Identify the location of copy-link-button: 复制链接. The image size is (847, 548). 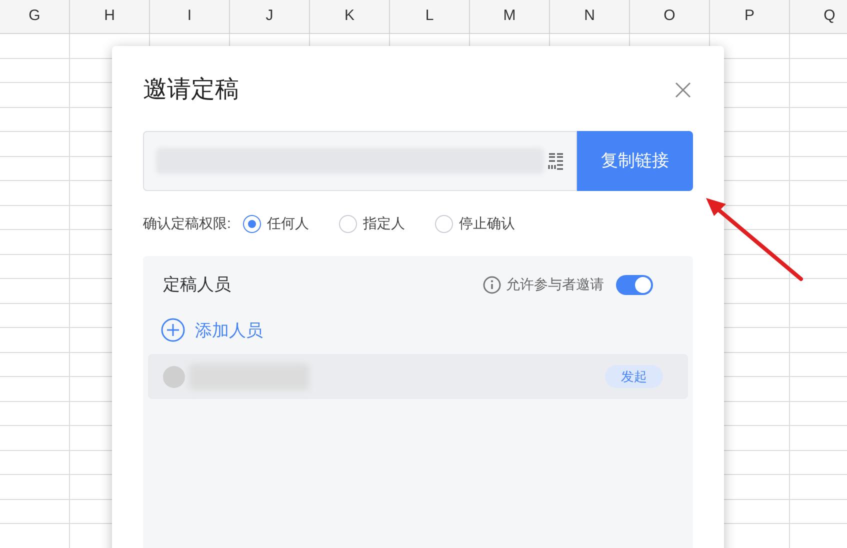
(635, 161).